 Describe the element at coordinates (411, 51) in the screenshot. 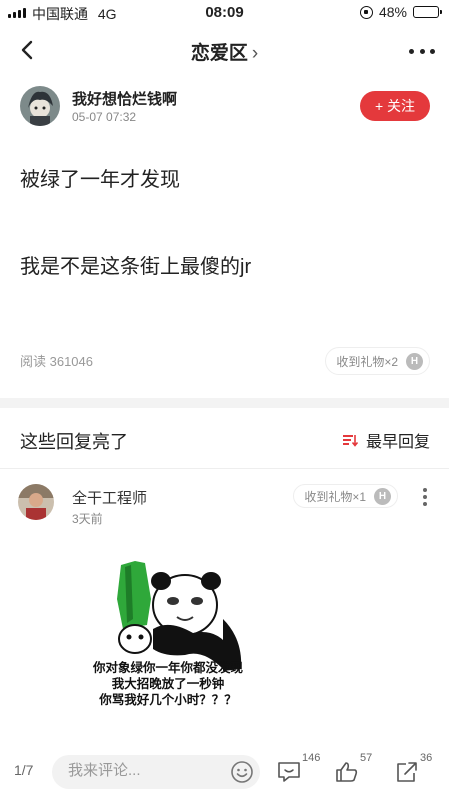

I see `more-icon` at that location.